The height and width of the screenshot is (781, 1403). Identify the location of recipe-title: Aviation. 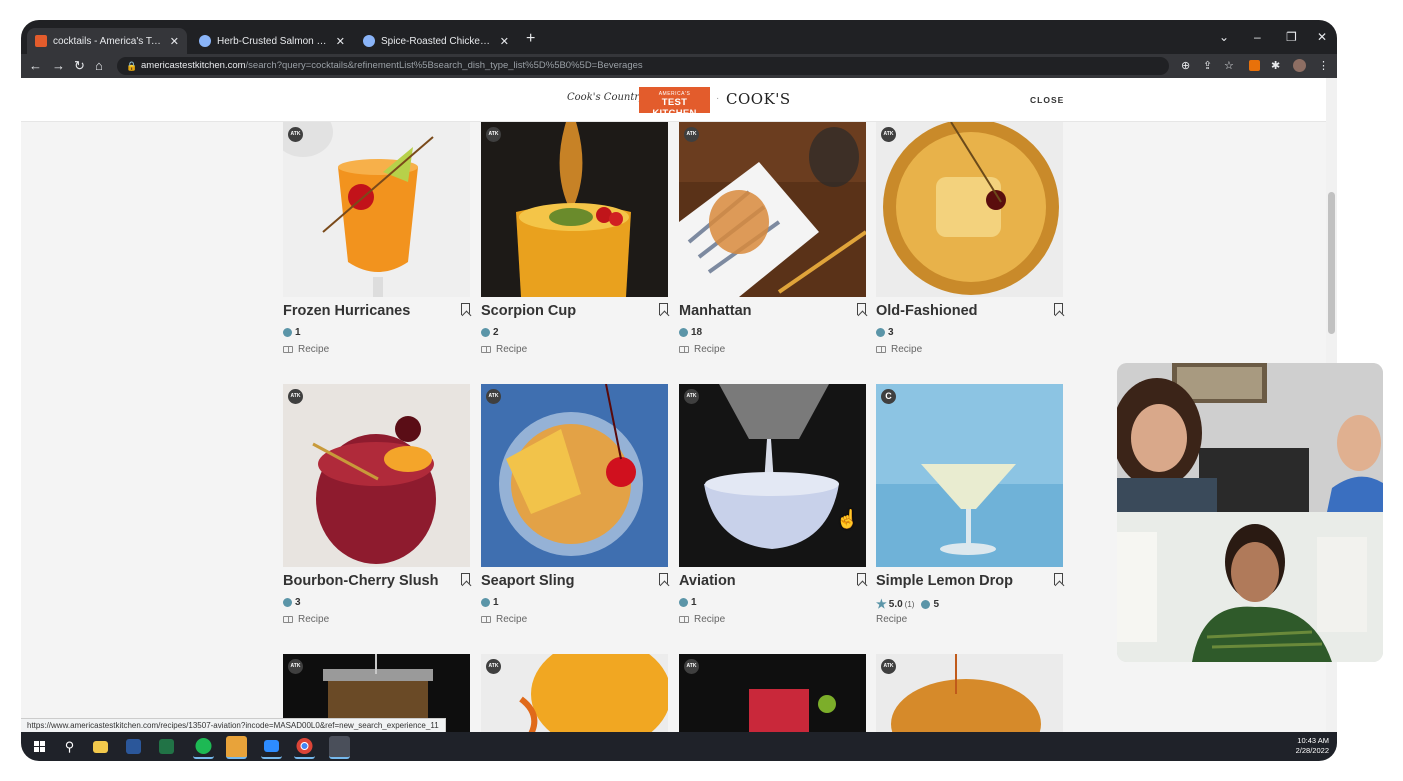
(707, 581).